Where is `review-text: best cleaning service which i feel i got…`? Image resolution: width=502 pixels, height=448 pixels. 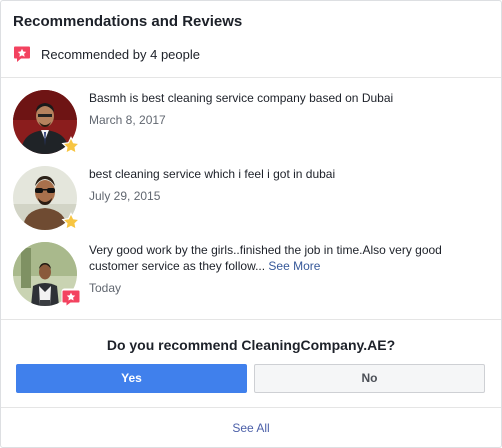 review-text: best cleaning service which i feel i got… is located at coordinates (212, 174).